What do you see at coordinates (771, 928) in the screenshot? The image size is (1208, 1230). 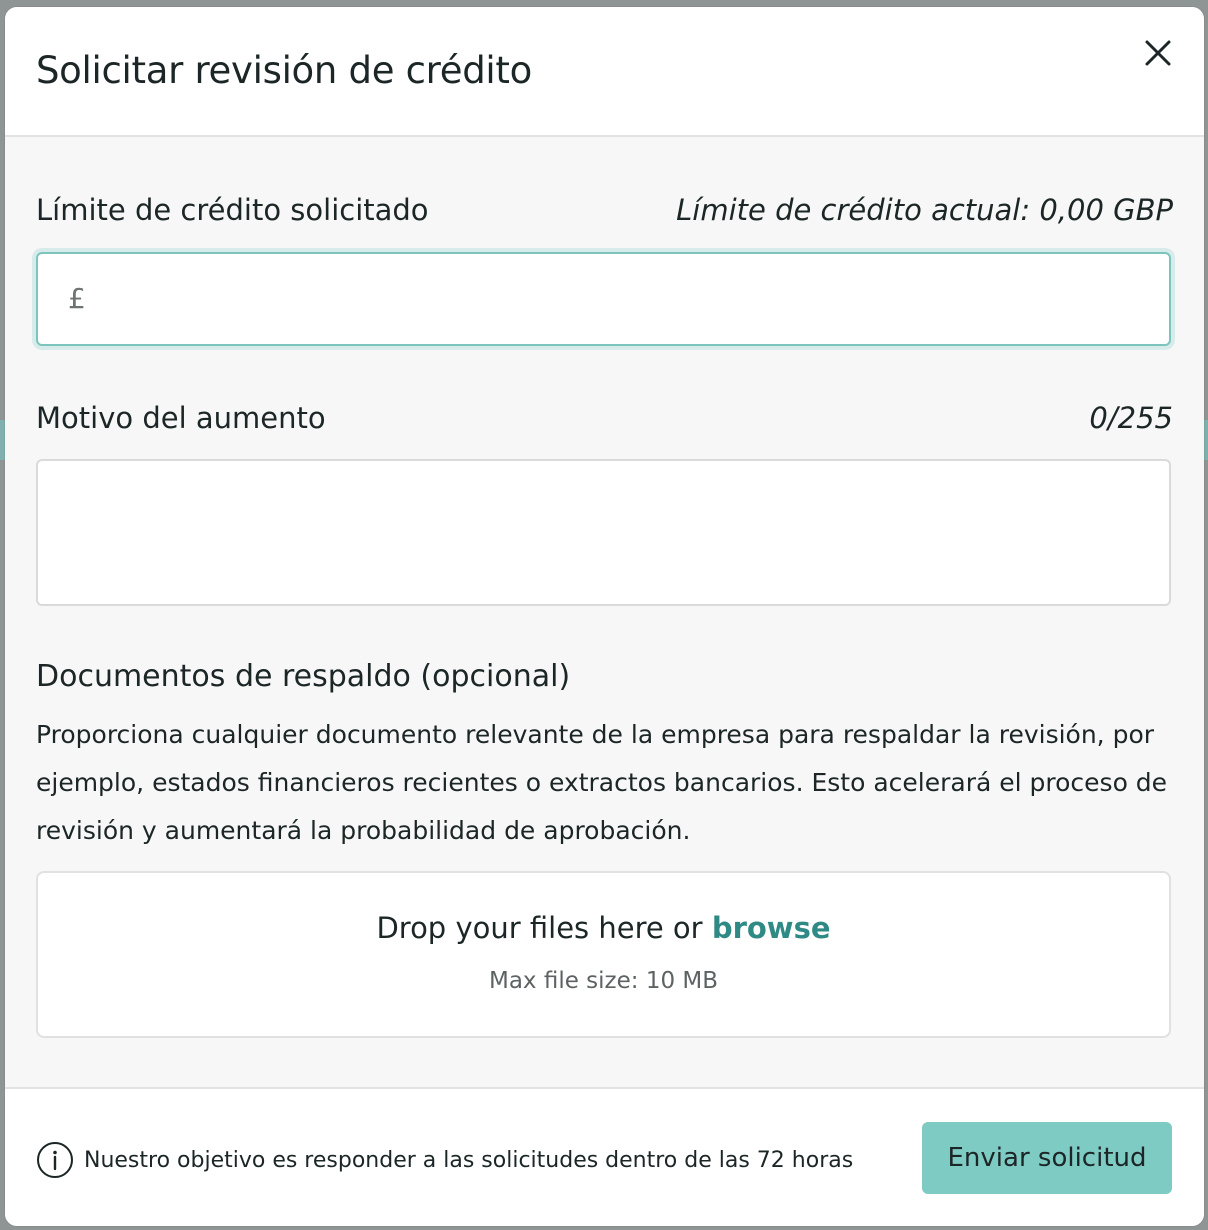 I see `browse-link: browse` at bounding box center [771, 928].